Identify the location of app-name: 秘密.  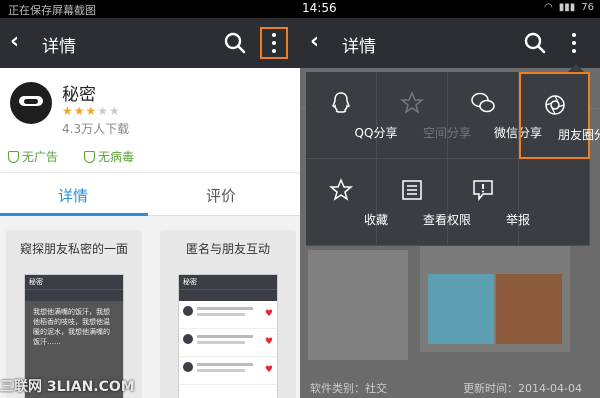
(79, 95).